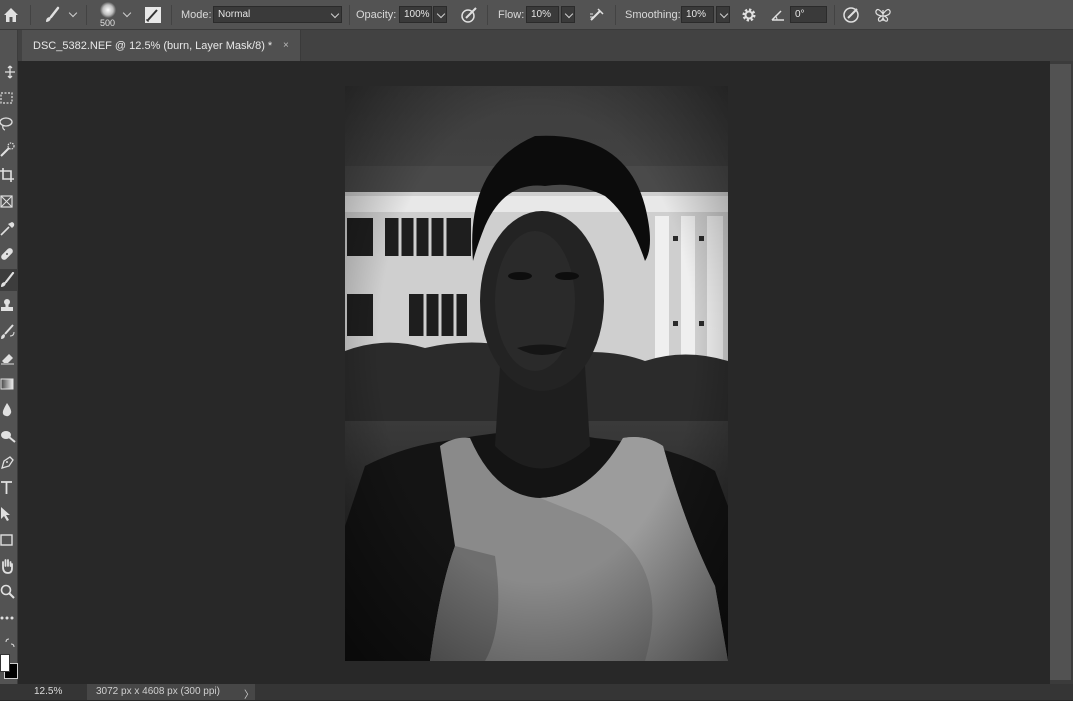 This screenshot has height=701, width=1073. I want to click on frame-icon, so click(6, 201).